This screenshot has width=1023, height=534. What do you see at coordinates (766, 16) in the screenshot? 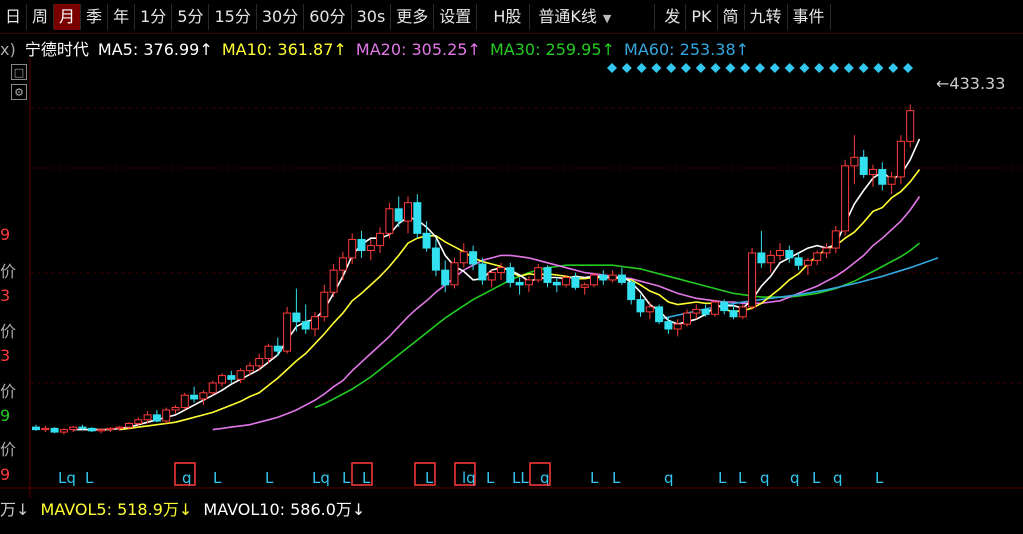
I see `toolbar-jiuzhuan-button: 九转` at bounding box center [766, 16].